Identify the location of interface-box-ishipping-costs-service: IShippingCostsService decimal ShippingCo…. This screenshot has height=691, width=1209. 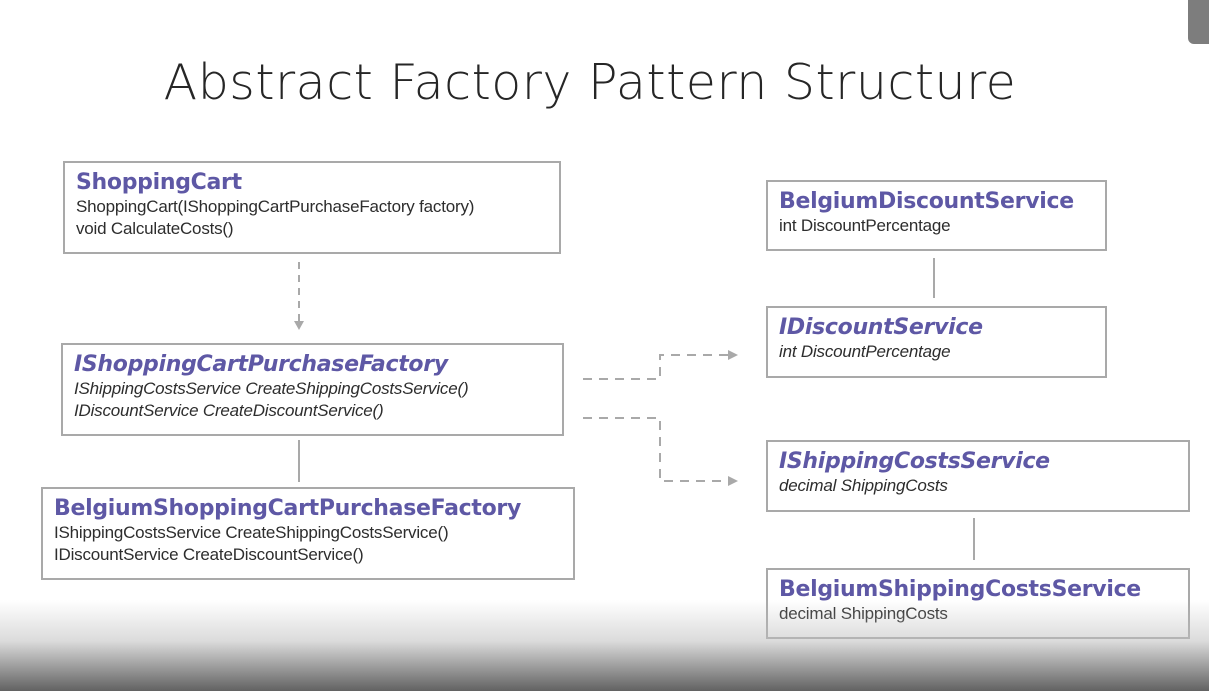
(978, 476).